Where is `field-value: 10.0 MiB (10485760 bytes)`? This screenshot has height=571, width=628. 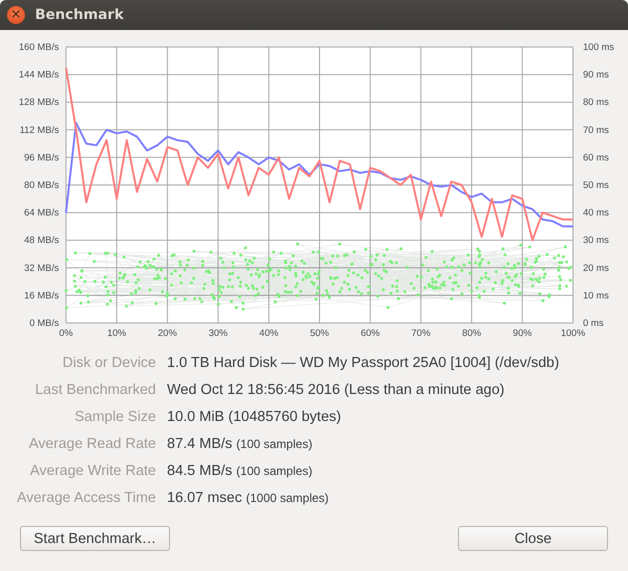
field-value: 10.0 MiB (10485760 bytes) is located at coordinates (254, 417).